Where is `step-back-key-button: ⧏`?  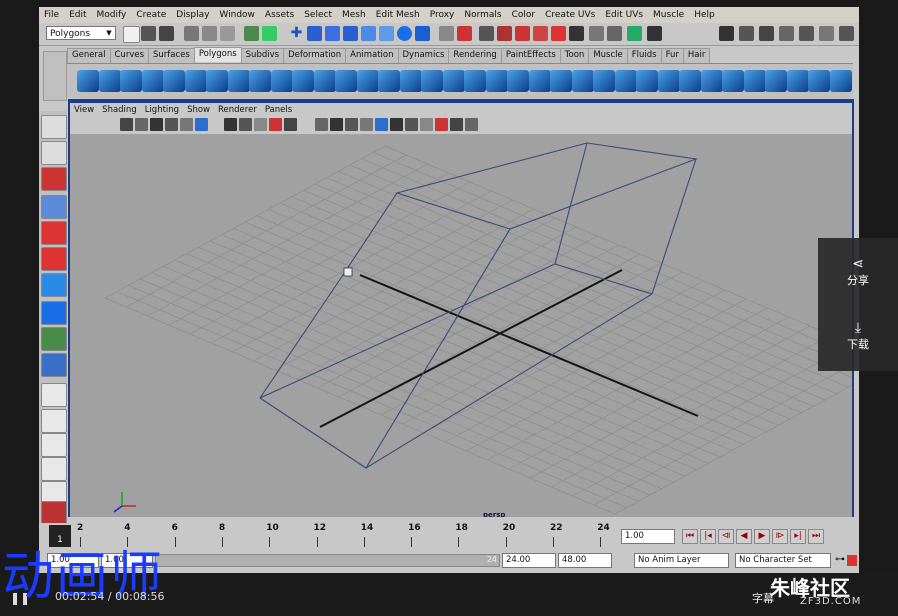
step-back-key-button: ⧏ is located at coordinates (726, 536).